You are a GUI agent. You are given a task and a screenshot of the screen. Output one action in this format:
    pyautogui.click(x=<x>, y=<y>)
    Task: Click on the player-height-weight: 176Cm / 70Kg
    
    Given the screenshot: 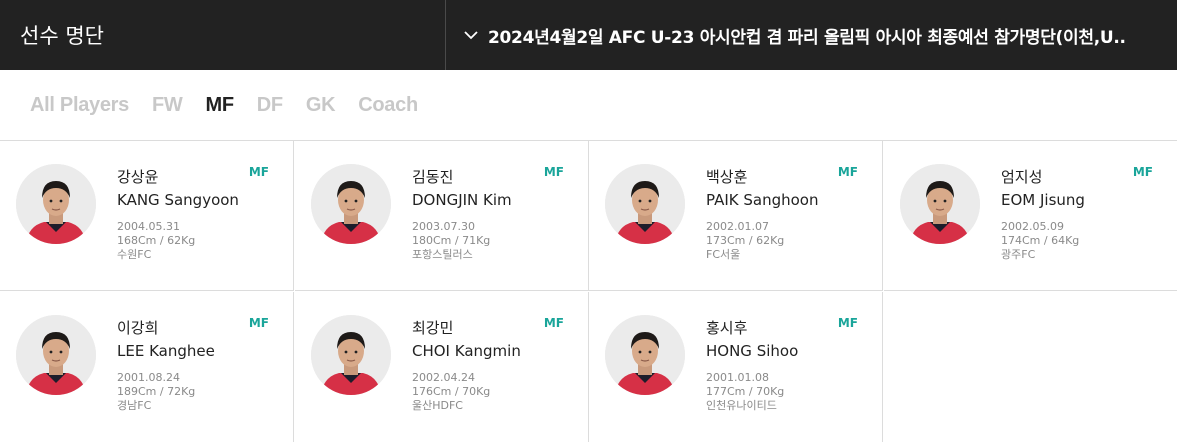 What is the action you would take?
    pyautogui.click(x=451, y=391)
    